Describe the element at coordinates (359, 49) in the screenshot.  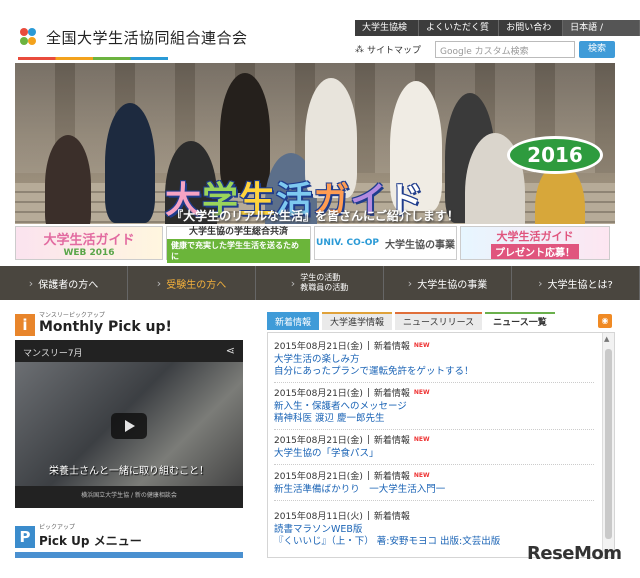
I see `sitemap-icon: ⁂` at that location.